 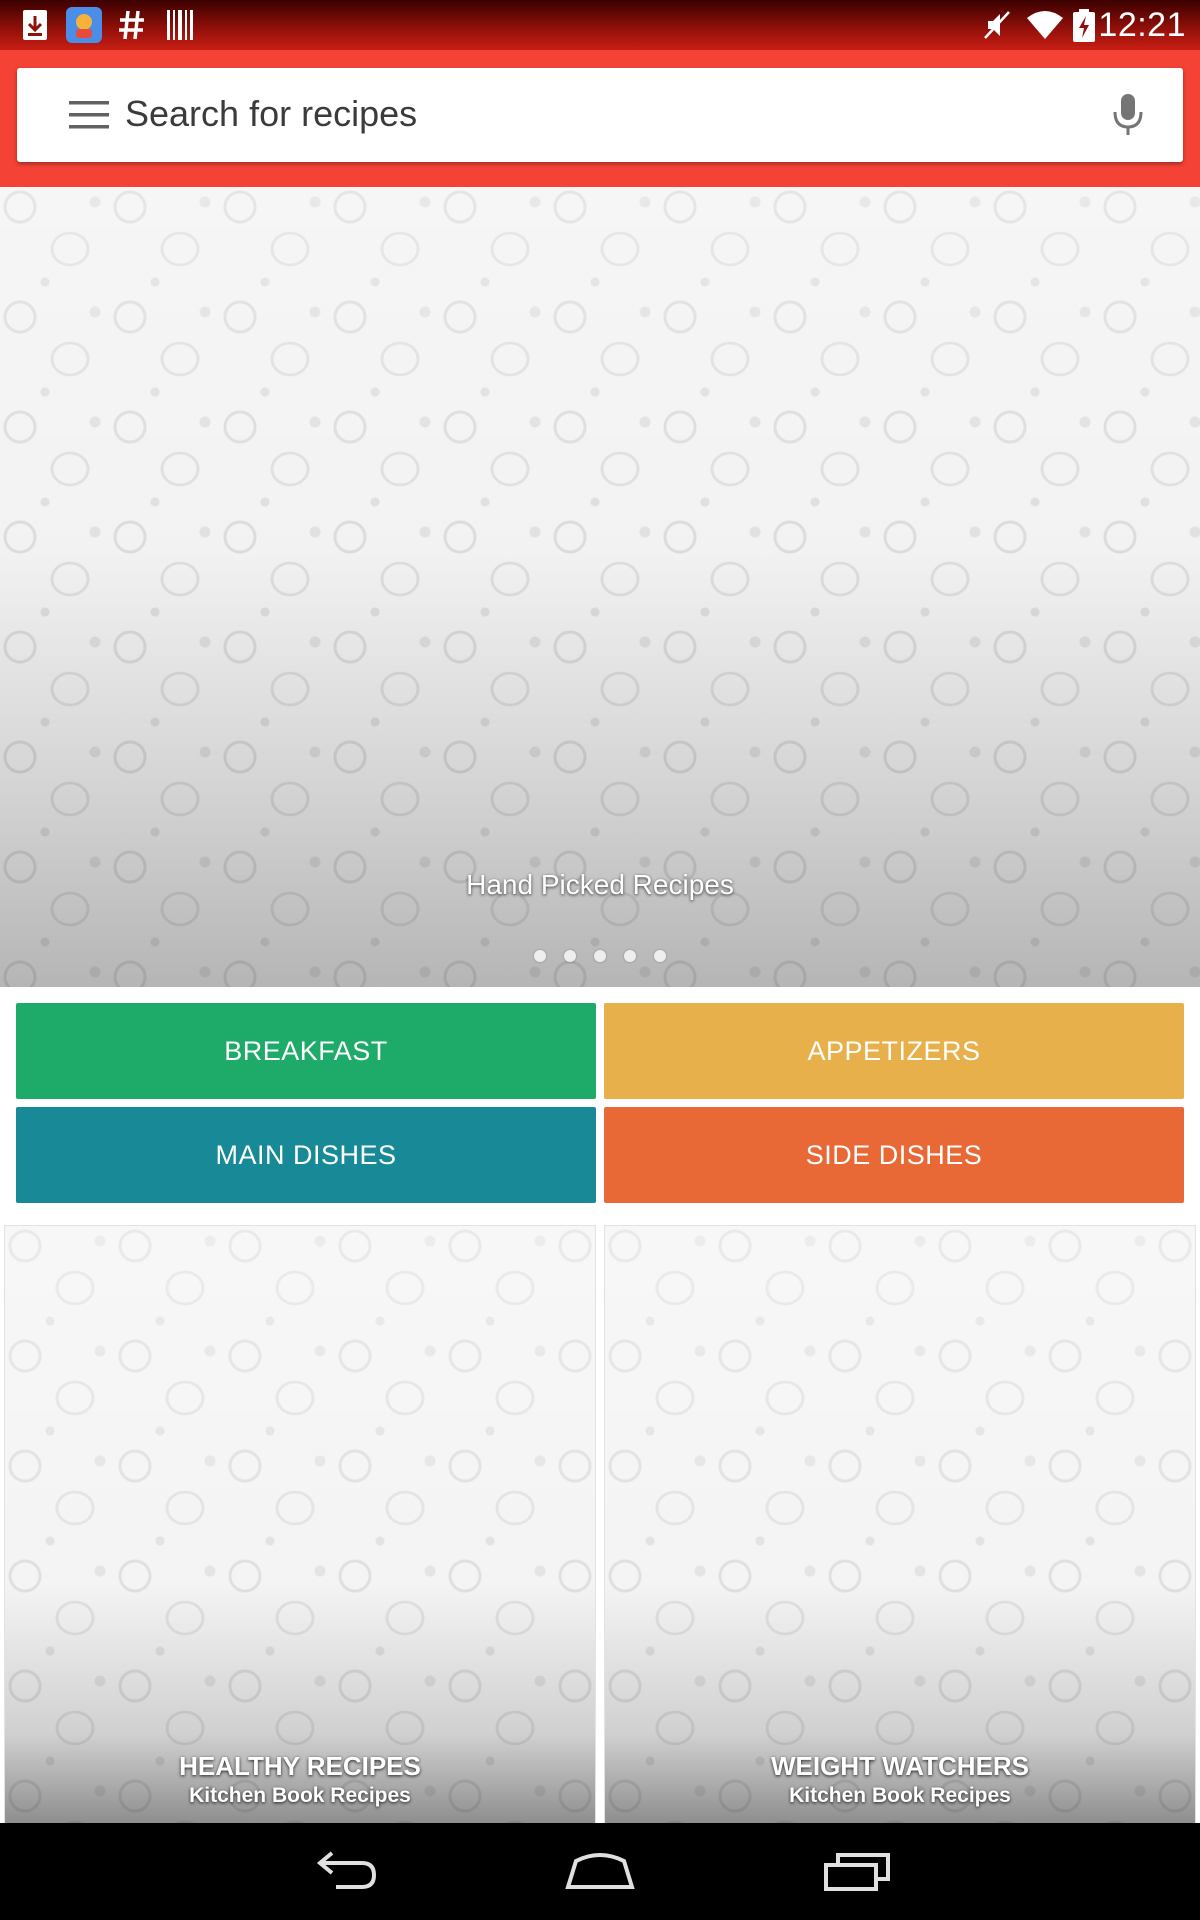 I want to click on card-title: WEIGHT WATCHERS, so click(x=900, y=1766).